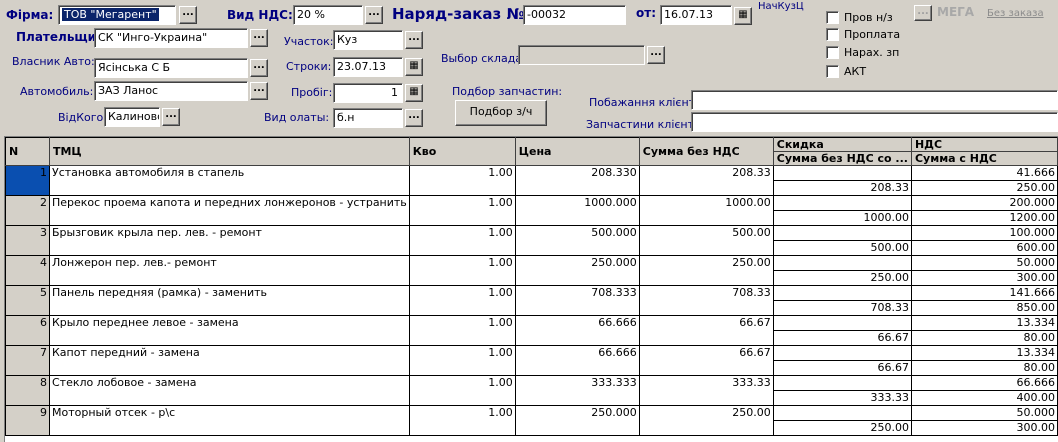 The height and width of the screenshot is (442, 1058). I want to click on cell-sum-no-vat: 708.33, so click(706, 300).